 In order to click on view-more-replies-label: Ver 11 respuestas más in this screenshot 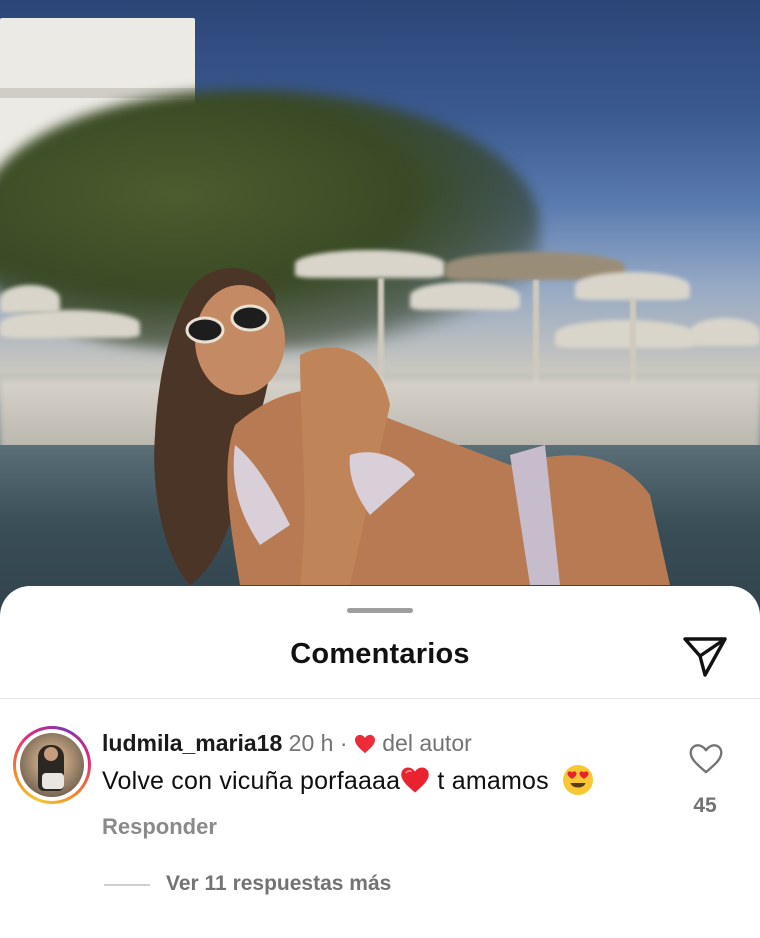, I will do `click(278, 884)`.